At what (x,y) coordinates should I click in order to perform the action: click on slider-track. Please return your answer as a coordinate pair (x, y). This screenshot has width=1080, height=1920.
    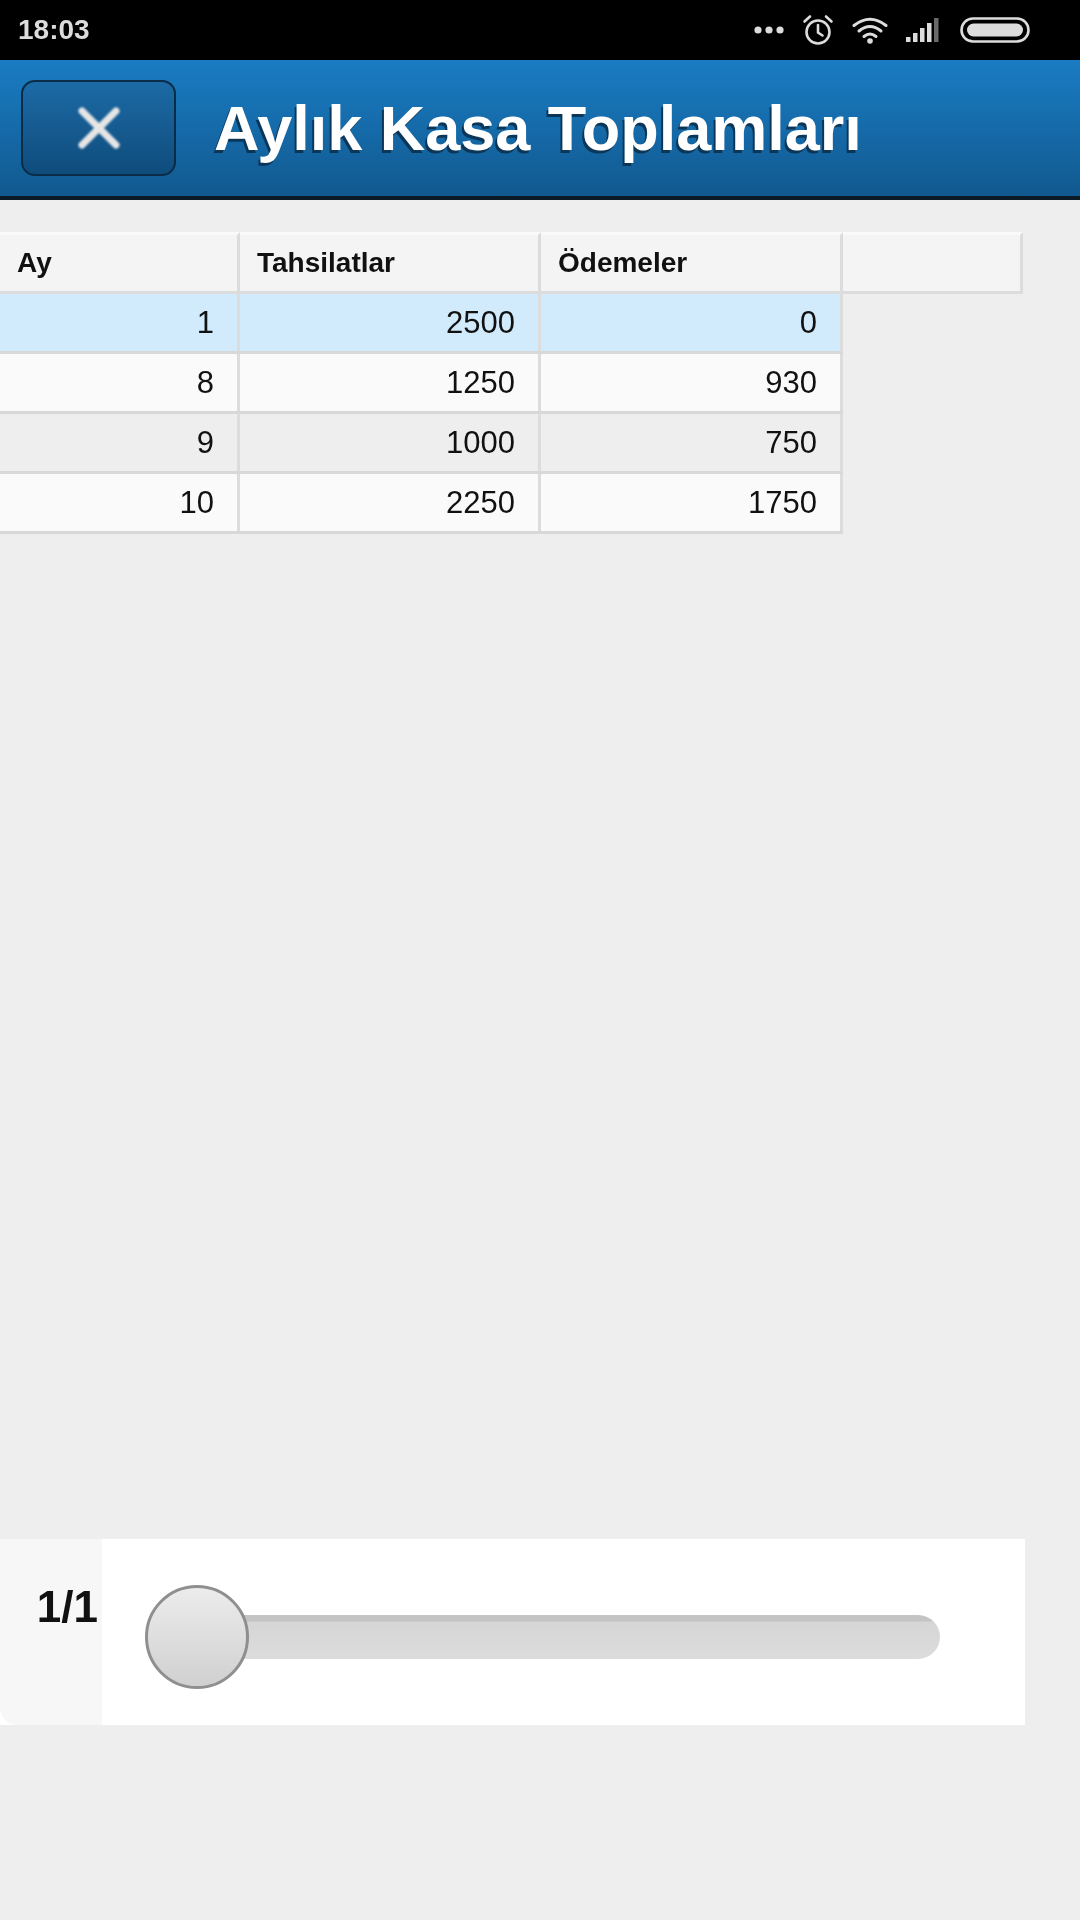
    Looking at the image, I should click on (542, 1637).